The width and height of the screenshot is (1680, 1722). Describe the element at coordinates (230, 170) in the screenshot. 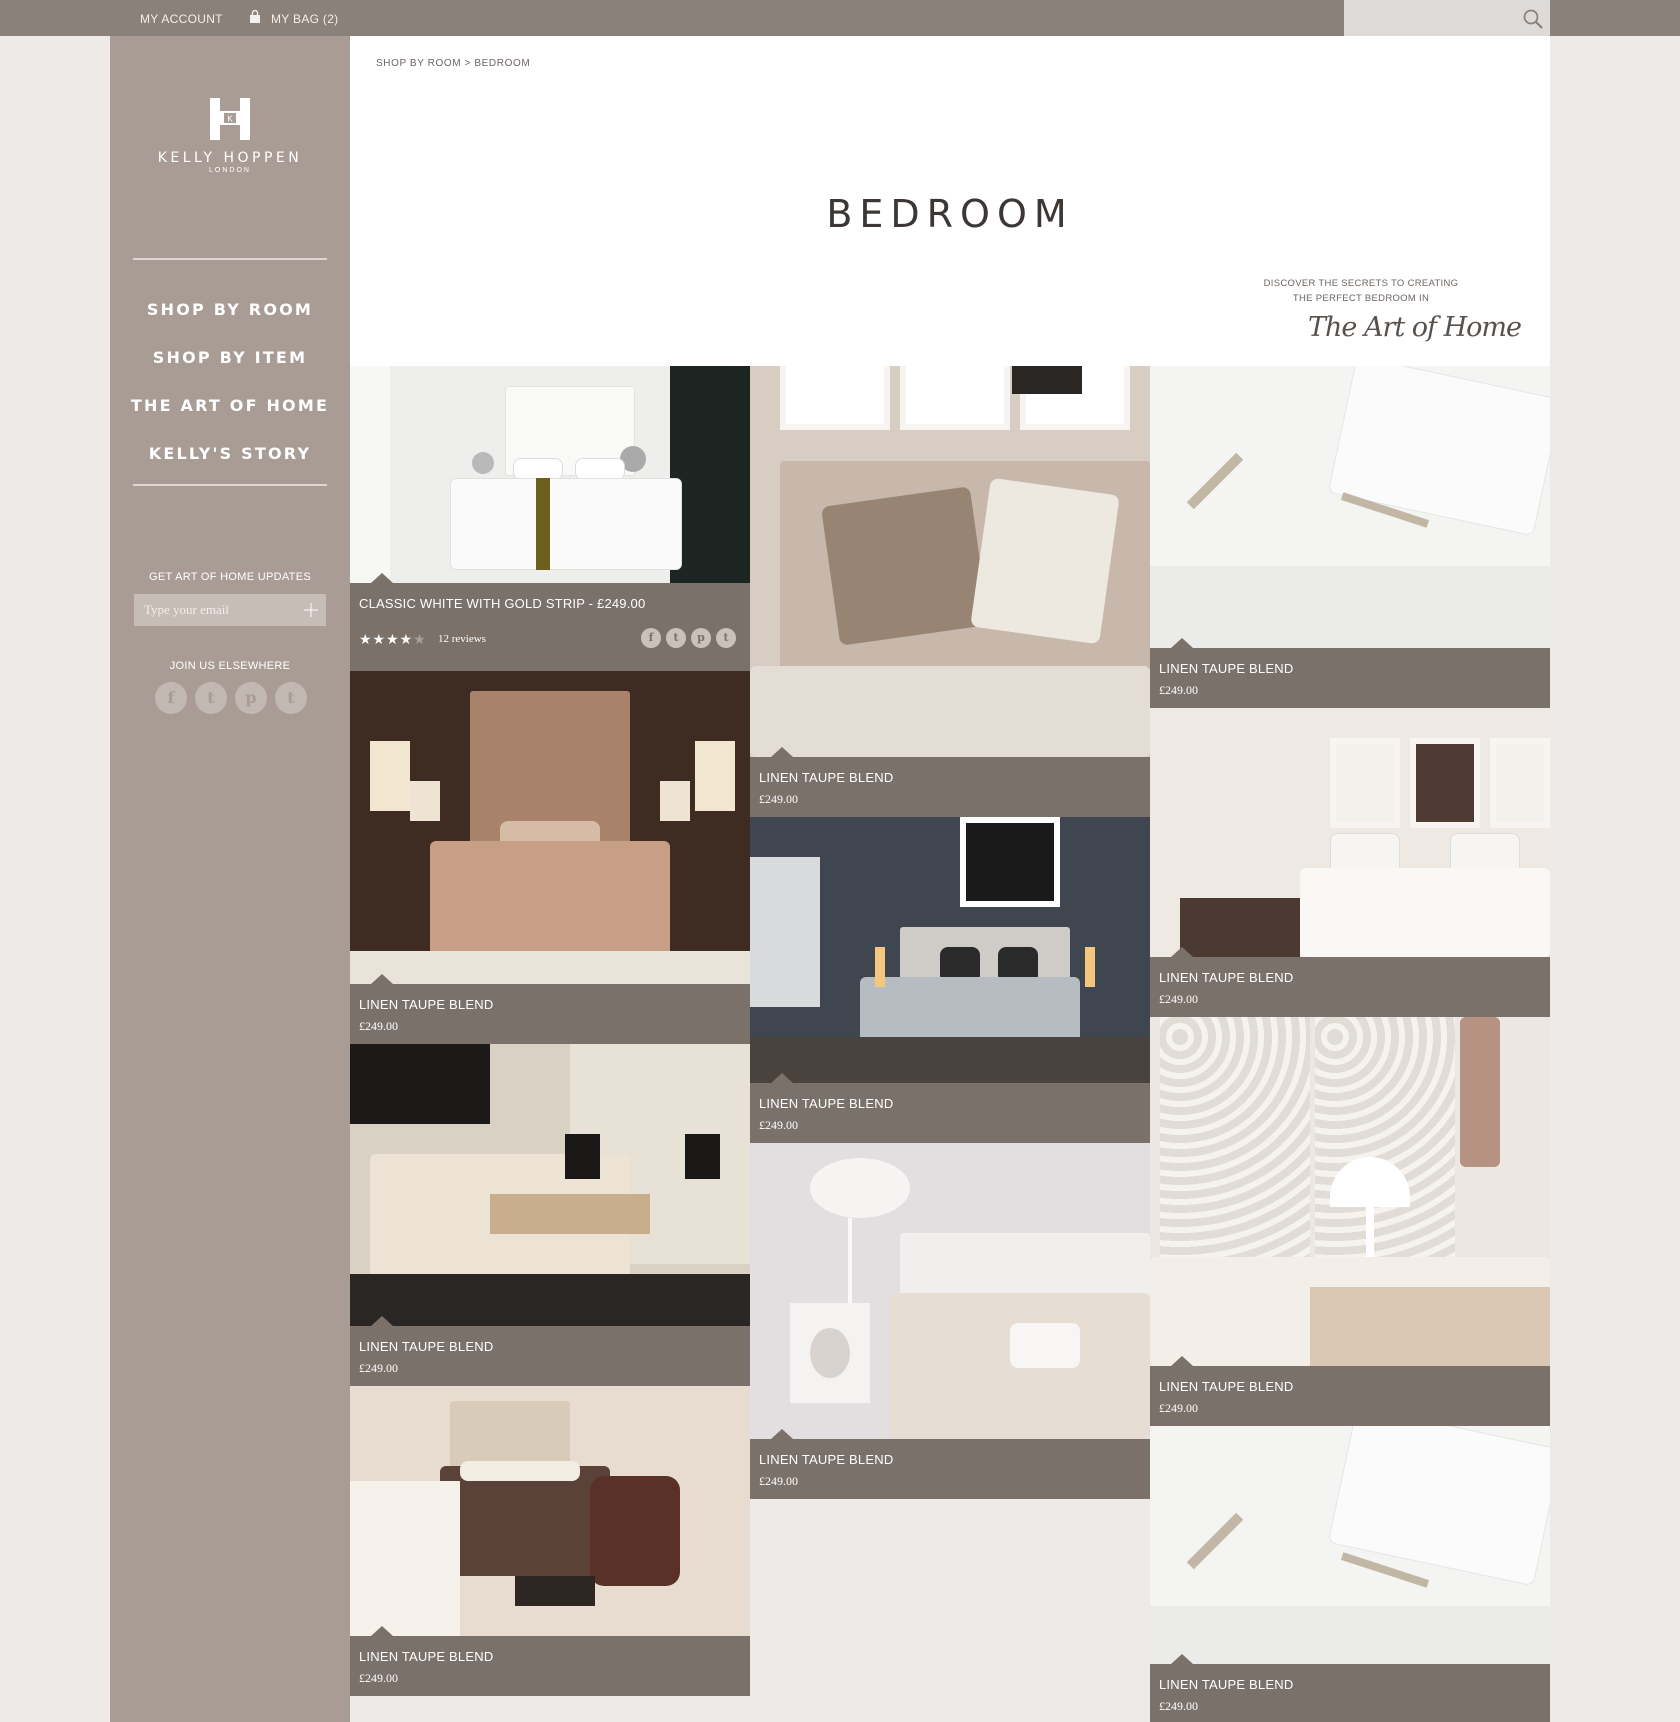

I see `brand-city: LONDON` at that location.